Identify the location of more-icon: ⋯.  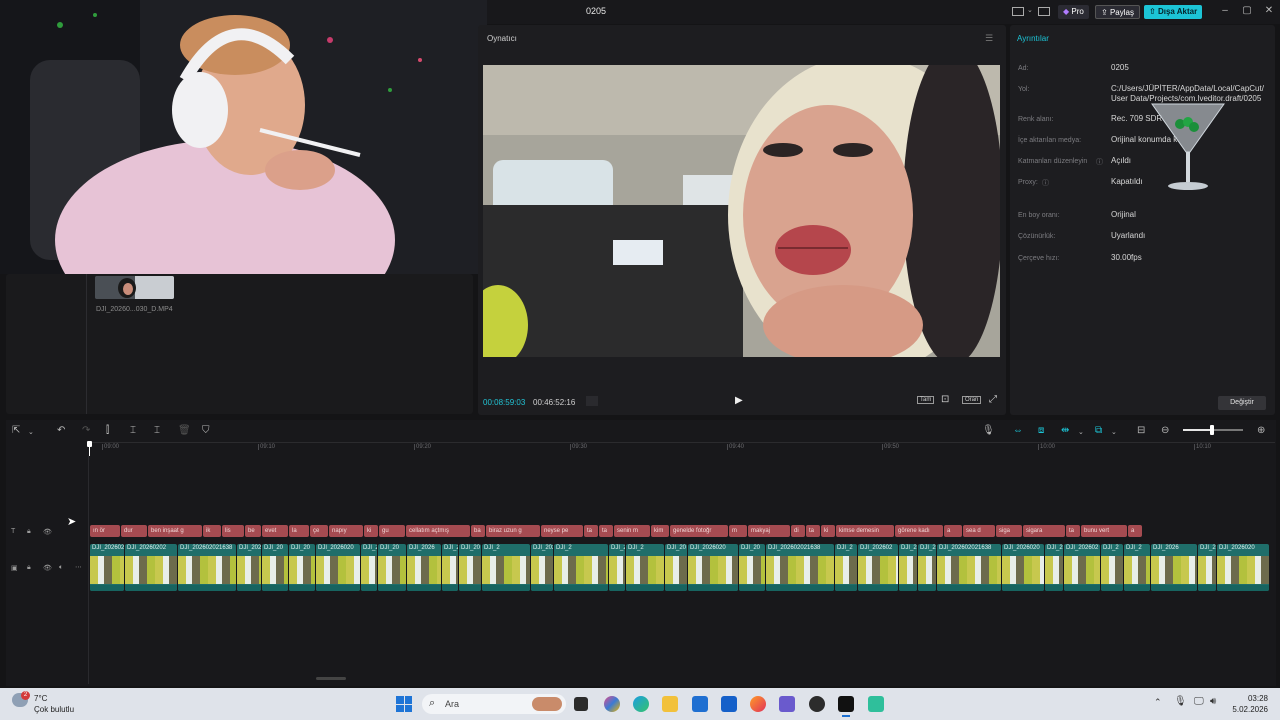
(78, 567).